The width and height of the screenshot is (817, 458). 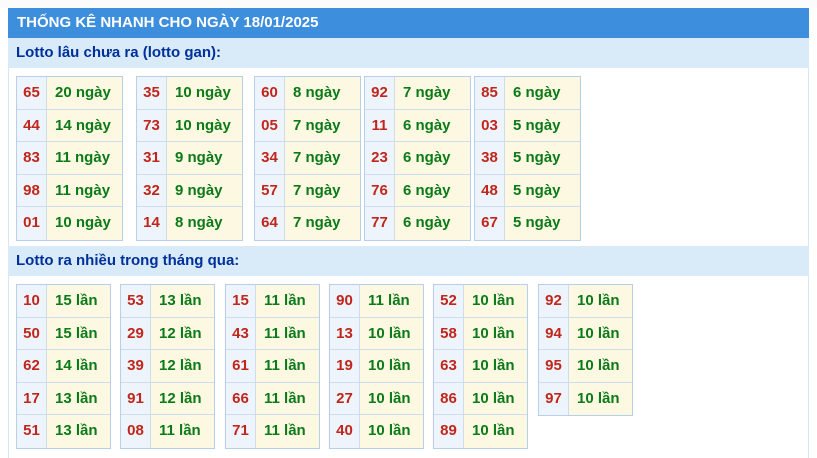 I want to click on table-row: 52 10 lần, so click(x=480, y=301).